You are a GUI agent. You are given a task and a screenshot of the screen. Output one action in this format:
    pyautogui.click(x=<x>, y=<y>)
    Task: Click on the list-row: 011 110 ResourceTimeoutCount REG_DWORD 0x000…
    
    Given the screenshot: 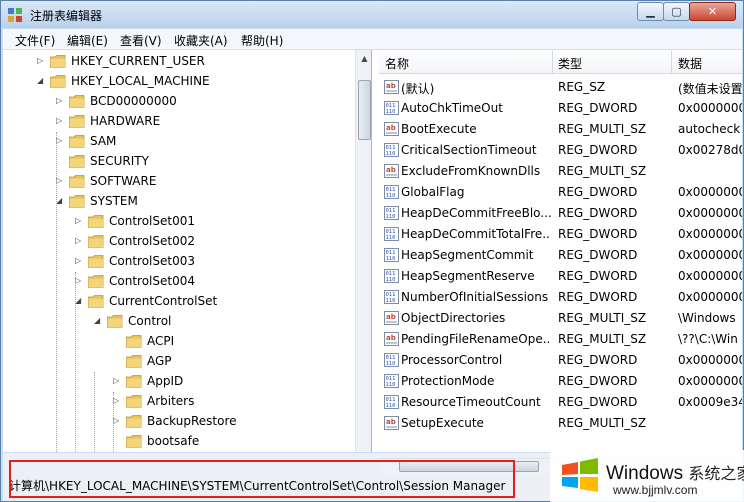 What is the action you would take?
    pyautogui.click(x=560, y=402)
    